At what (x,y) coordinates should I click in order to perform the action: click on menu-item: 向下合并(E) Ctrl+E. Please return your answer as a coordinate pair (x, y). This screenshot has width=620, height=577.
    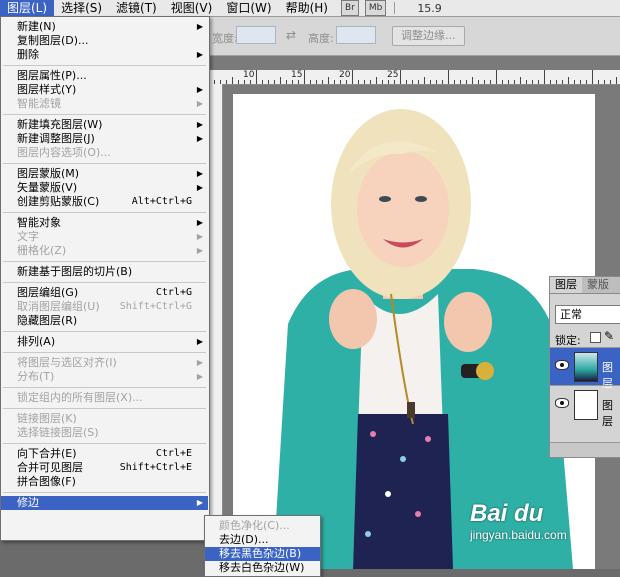
    Looking at the image, I should click on (104, 454).